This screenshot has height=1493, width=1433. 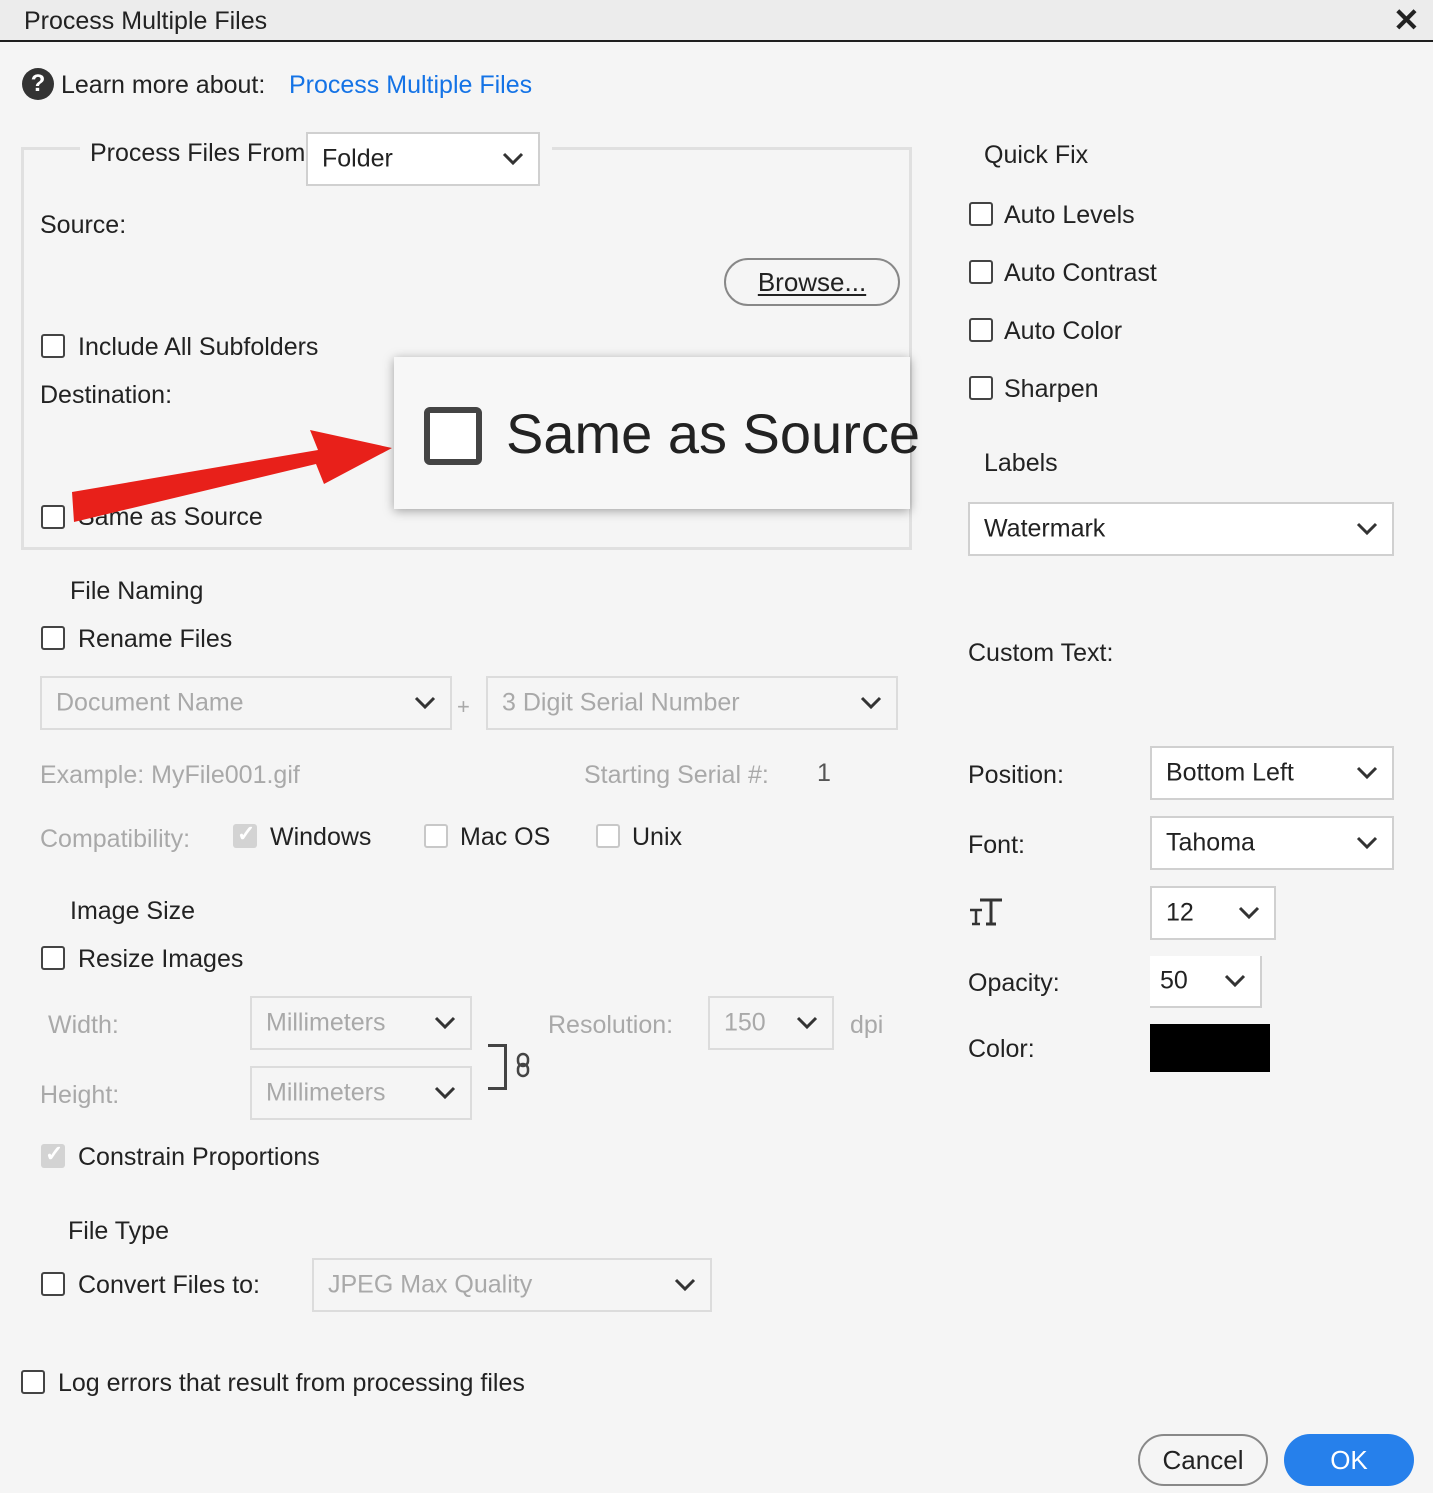 What do you see at coordinates (1069, 215) in the screenshot?
I see `auto-levels-label: Auto Levels` at bounding box center [1069, 215].